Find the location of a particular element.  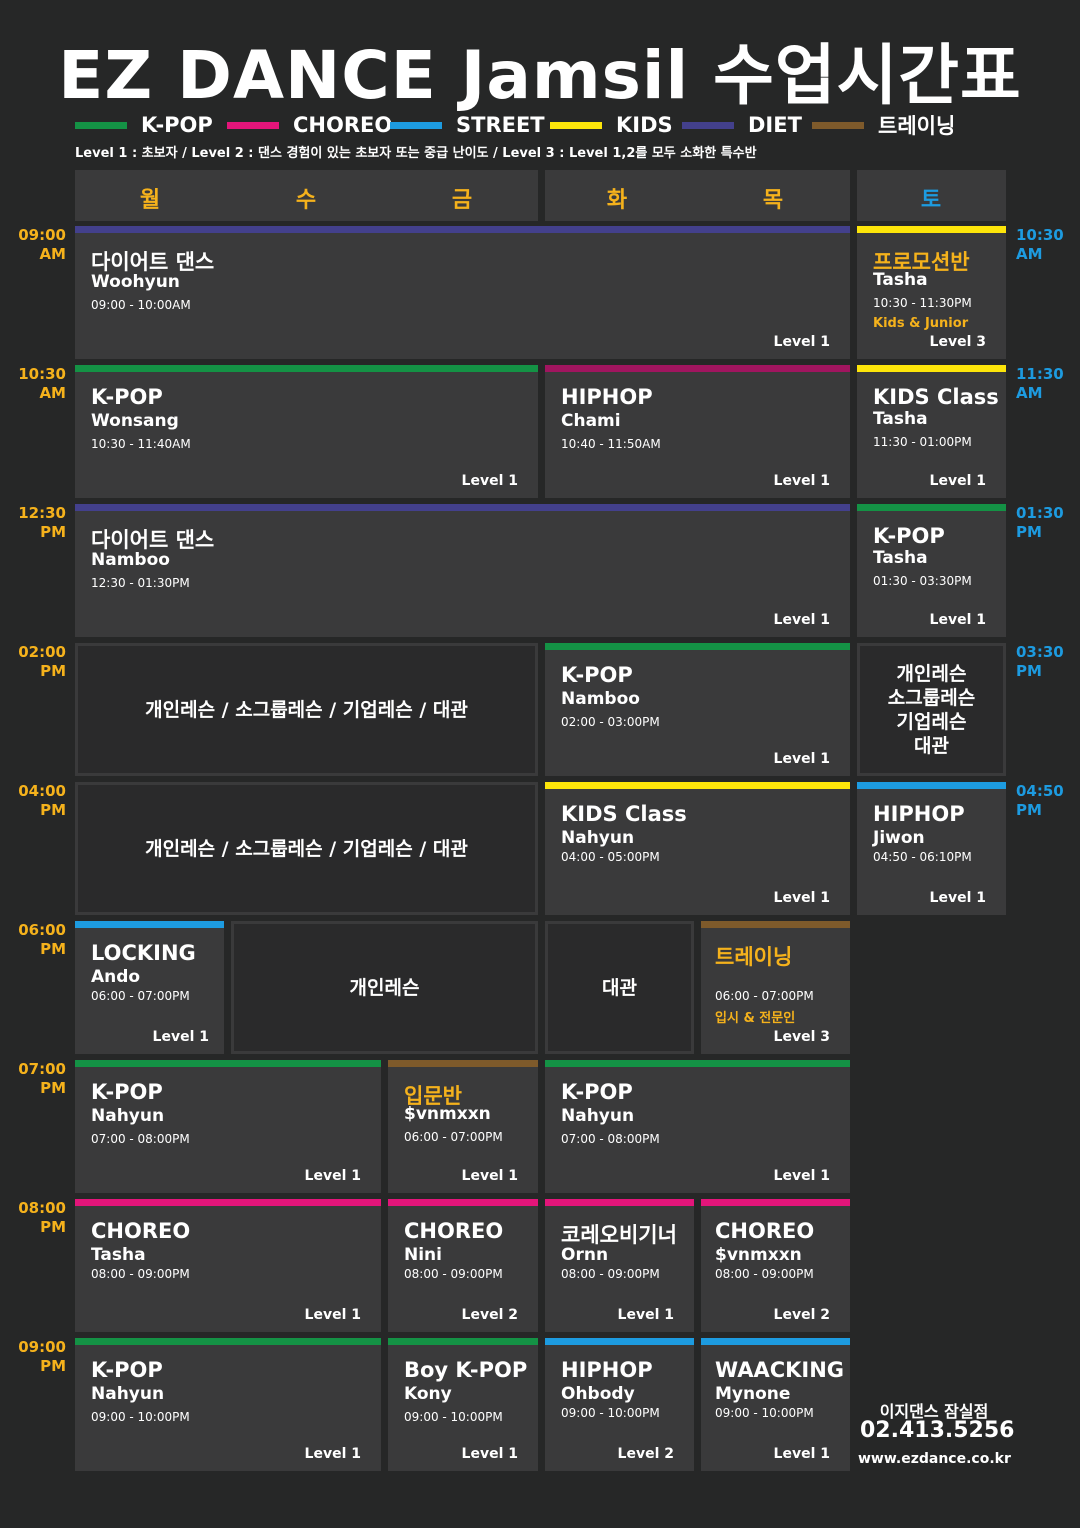

class-card-waacking: WAACKING Mynone 09:00 - 10:00PM Level 1 is located at coordinates (775, 1404).